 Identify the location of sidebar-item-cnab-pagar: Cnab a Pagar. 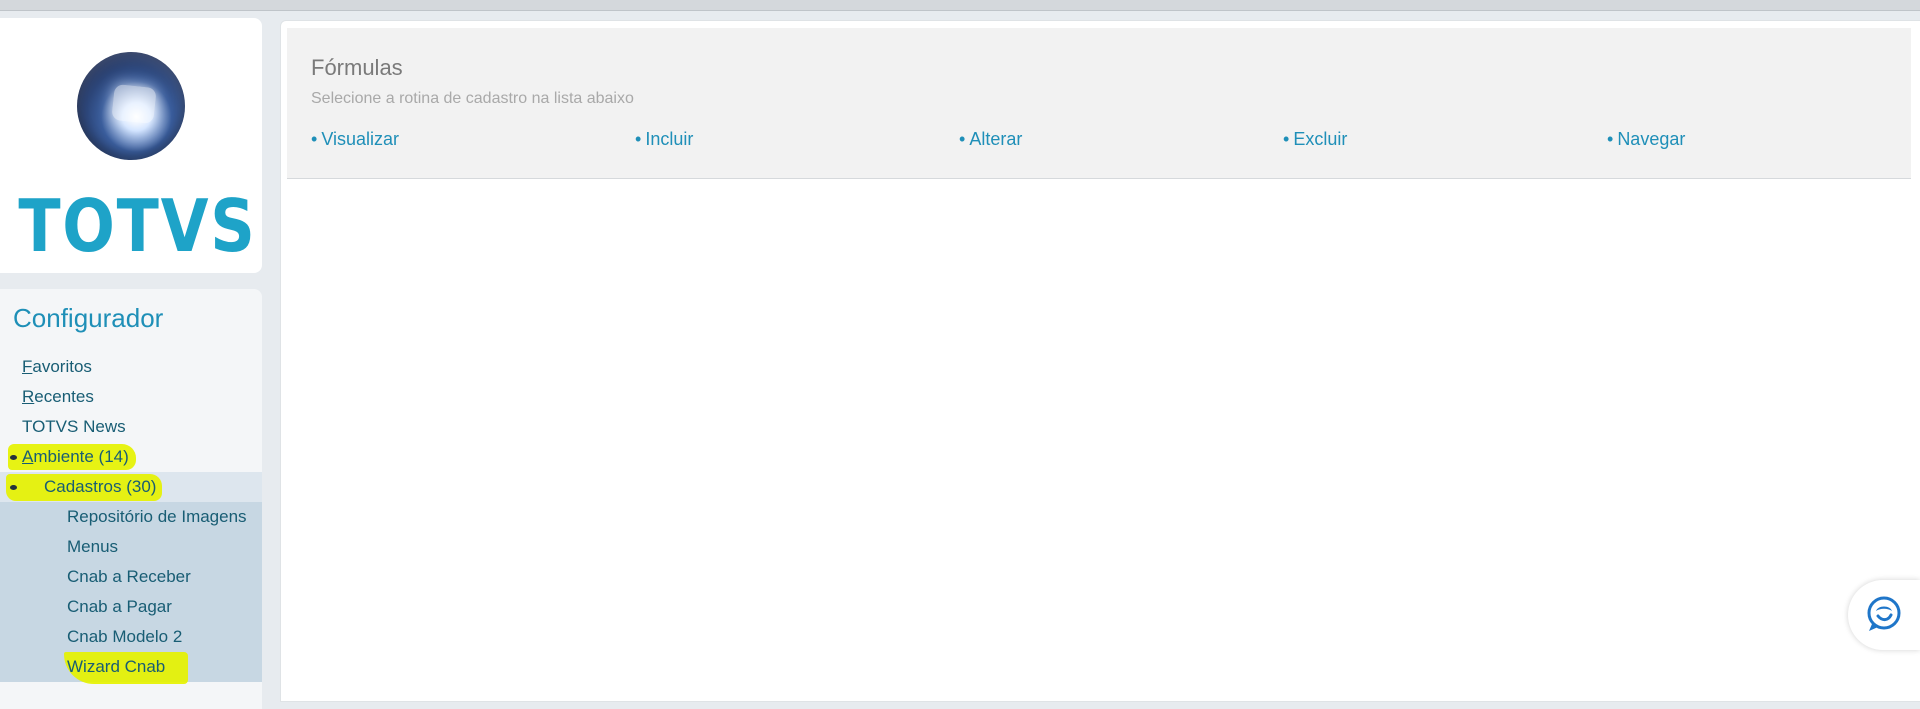
(131, 607).